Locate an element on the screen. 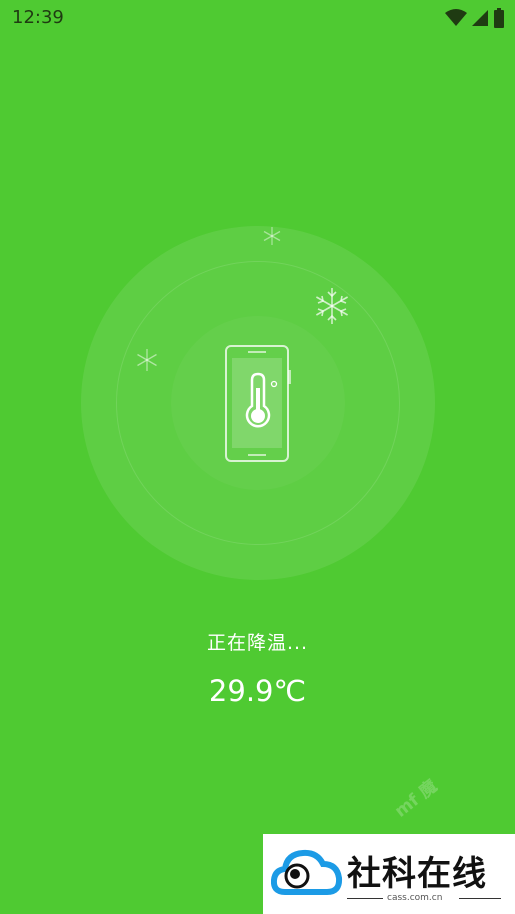 This screenshot has height=914, width=515. phone-thermometer-icon is located at coordinates (258, 406).